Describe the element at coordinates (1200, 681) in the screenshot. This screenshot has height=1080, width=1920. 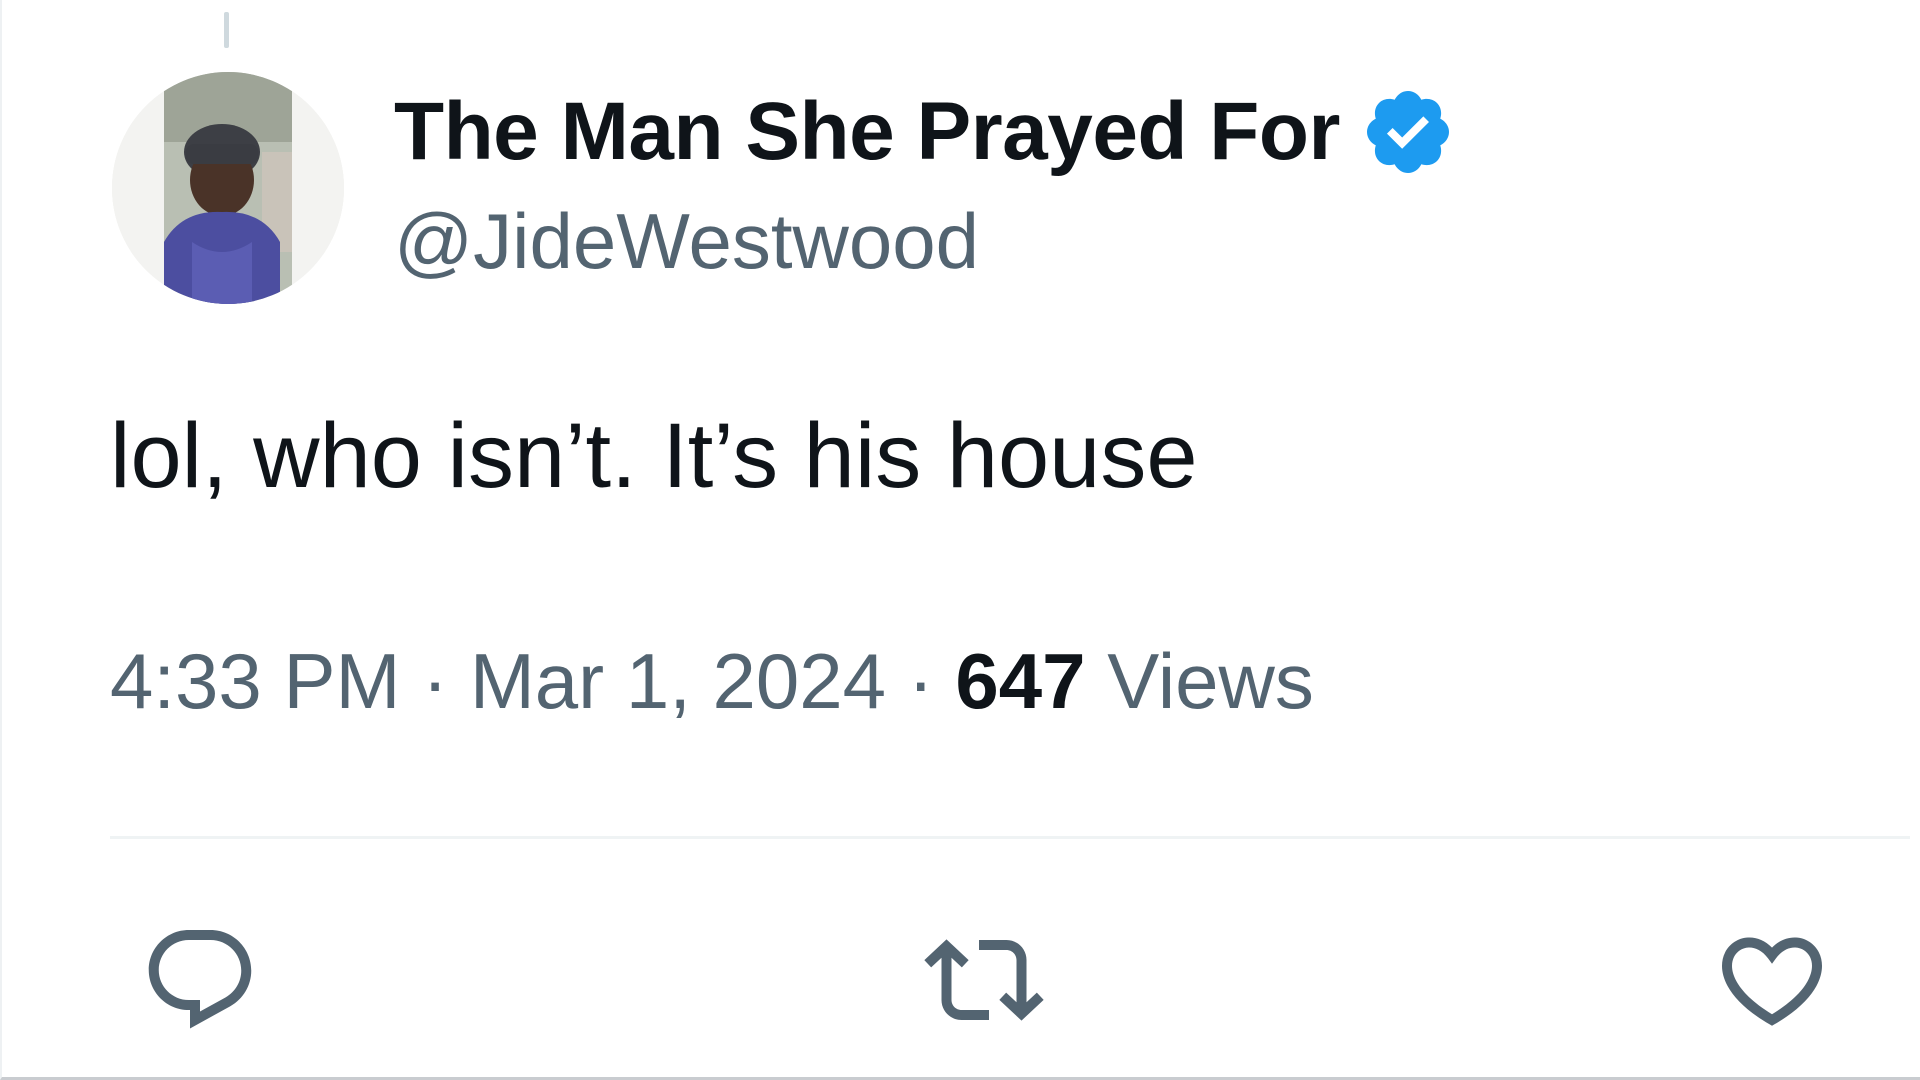
I see `views-label: Views` at that location.